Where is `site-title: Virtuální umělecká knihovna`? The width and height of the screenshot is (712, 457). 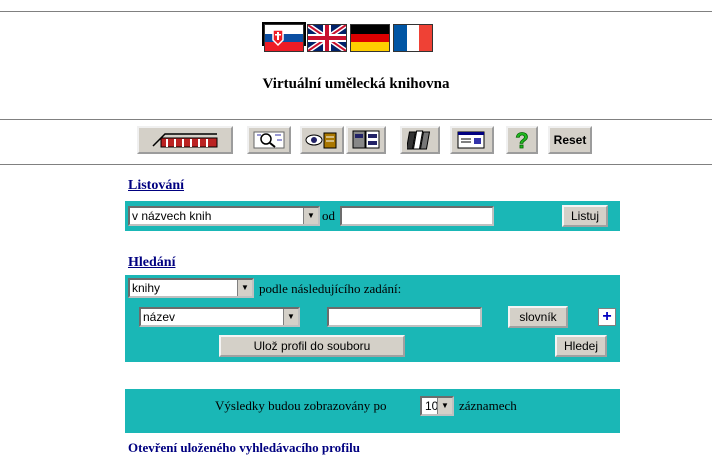 site-title: Virtuální umělecká knihovna is located at coordinates (356, 84).